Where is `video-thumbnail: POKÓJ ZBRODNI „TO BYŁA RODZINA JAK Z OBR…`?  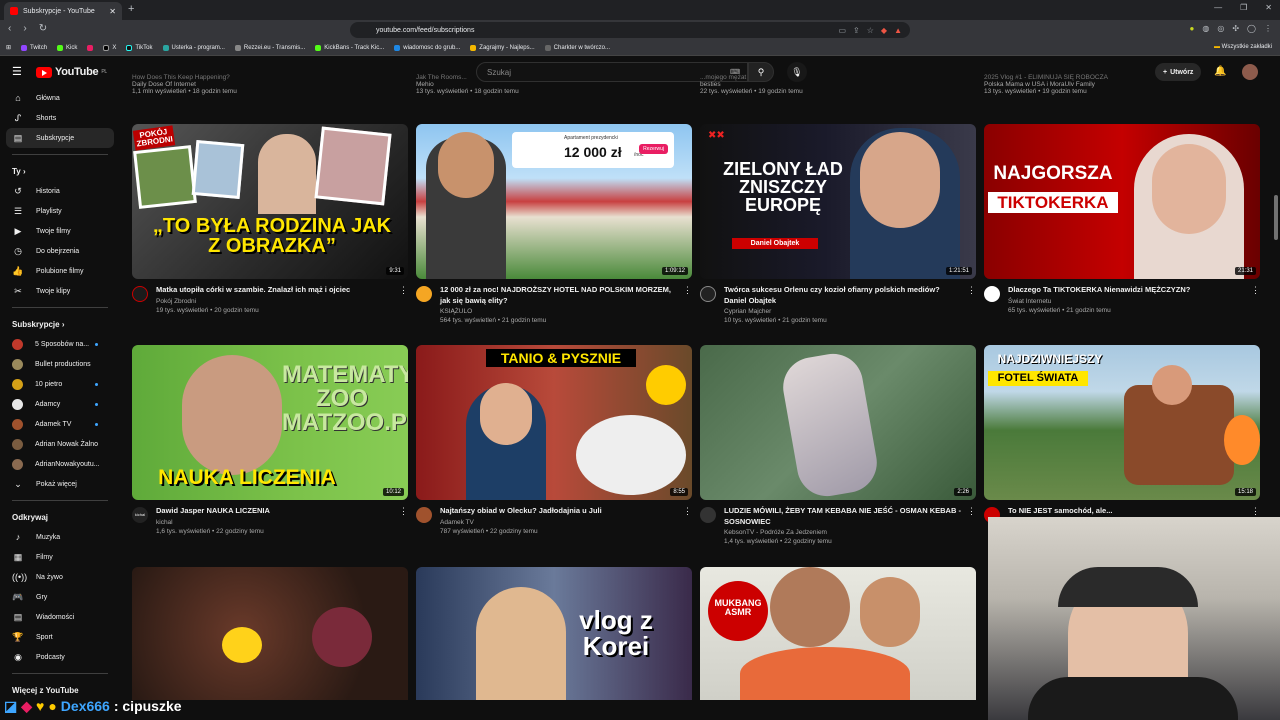
video-thumbnail: POKÓJ ZBRODNI „TO BYŁA RODZINA JAK Z OBR… is located at coordinates (270, 201).